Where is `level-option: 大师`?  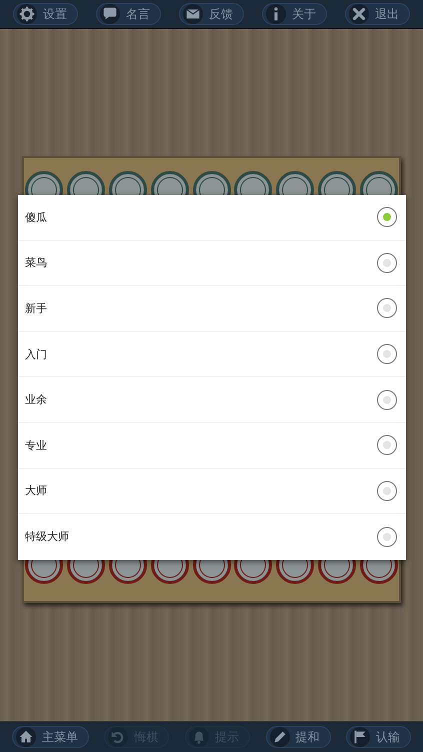
level-option: 大师 is located at coordinates (36, 490).